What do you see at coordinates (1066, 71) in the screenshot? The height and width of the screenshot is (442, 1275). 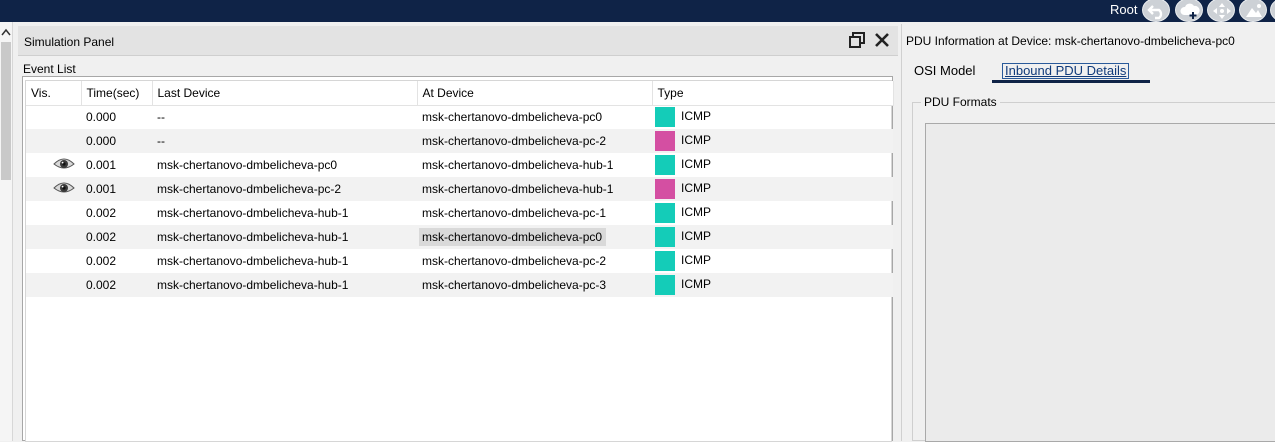 I see `tab-inbound-pdu-details: Inbound PDU Details` at bounding box center [1066, 71].